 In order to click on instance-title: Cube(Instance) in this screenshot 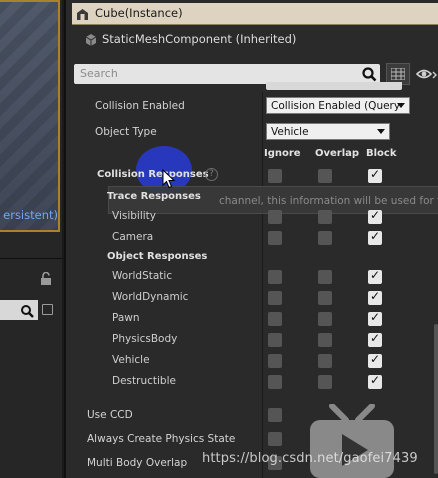, I will do `click(139, 13)`.